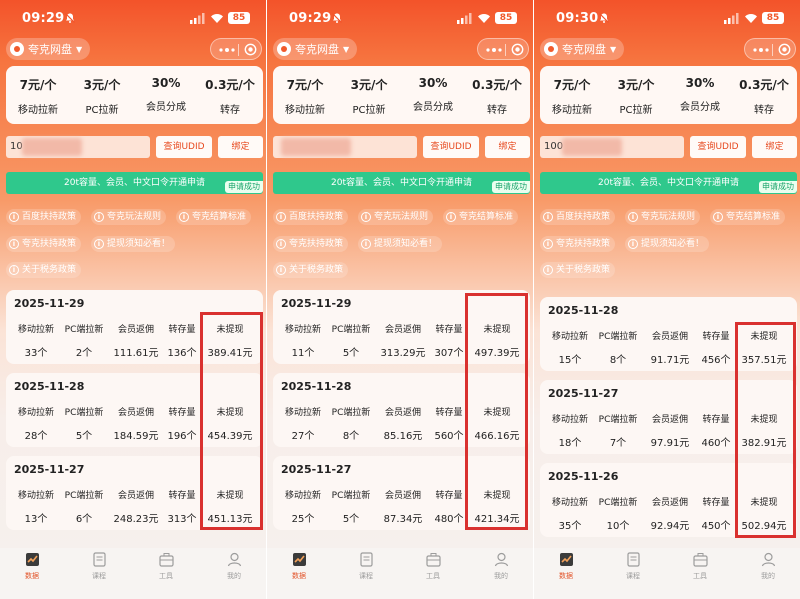 This screenshot has height=599, width=800. I want to click on policy-label: 夸克结算标准, so click(753, 217).